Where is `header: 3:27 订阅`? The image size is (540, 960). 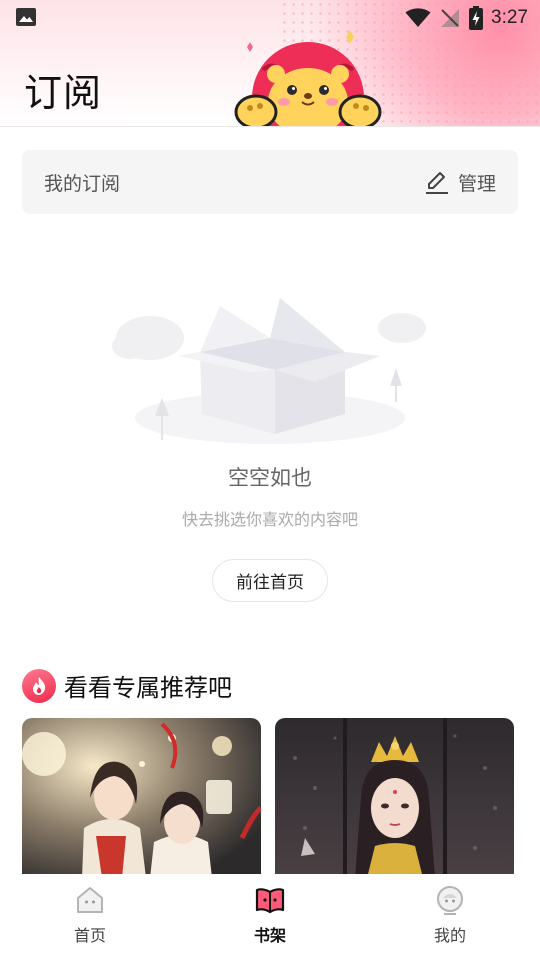
header: 3:27 订阅 is located at coordinates (270, 63).